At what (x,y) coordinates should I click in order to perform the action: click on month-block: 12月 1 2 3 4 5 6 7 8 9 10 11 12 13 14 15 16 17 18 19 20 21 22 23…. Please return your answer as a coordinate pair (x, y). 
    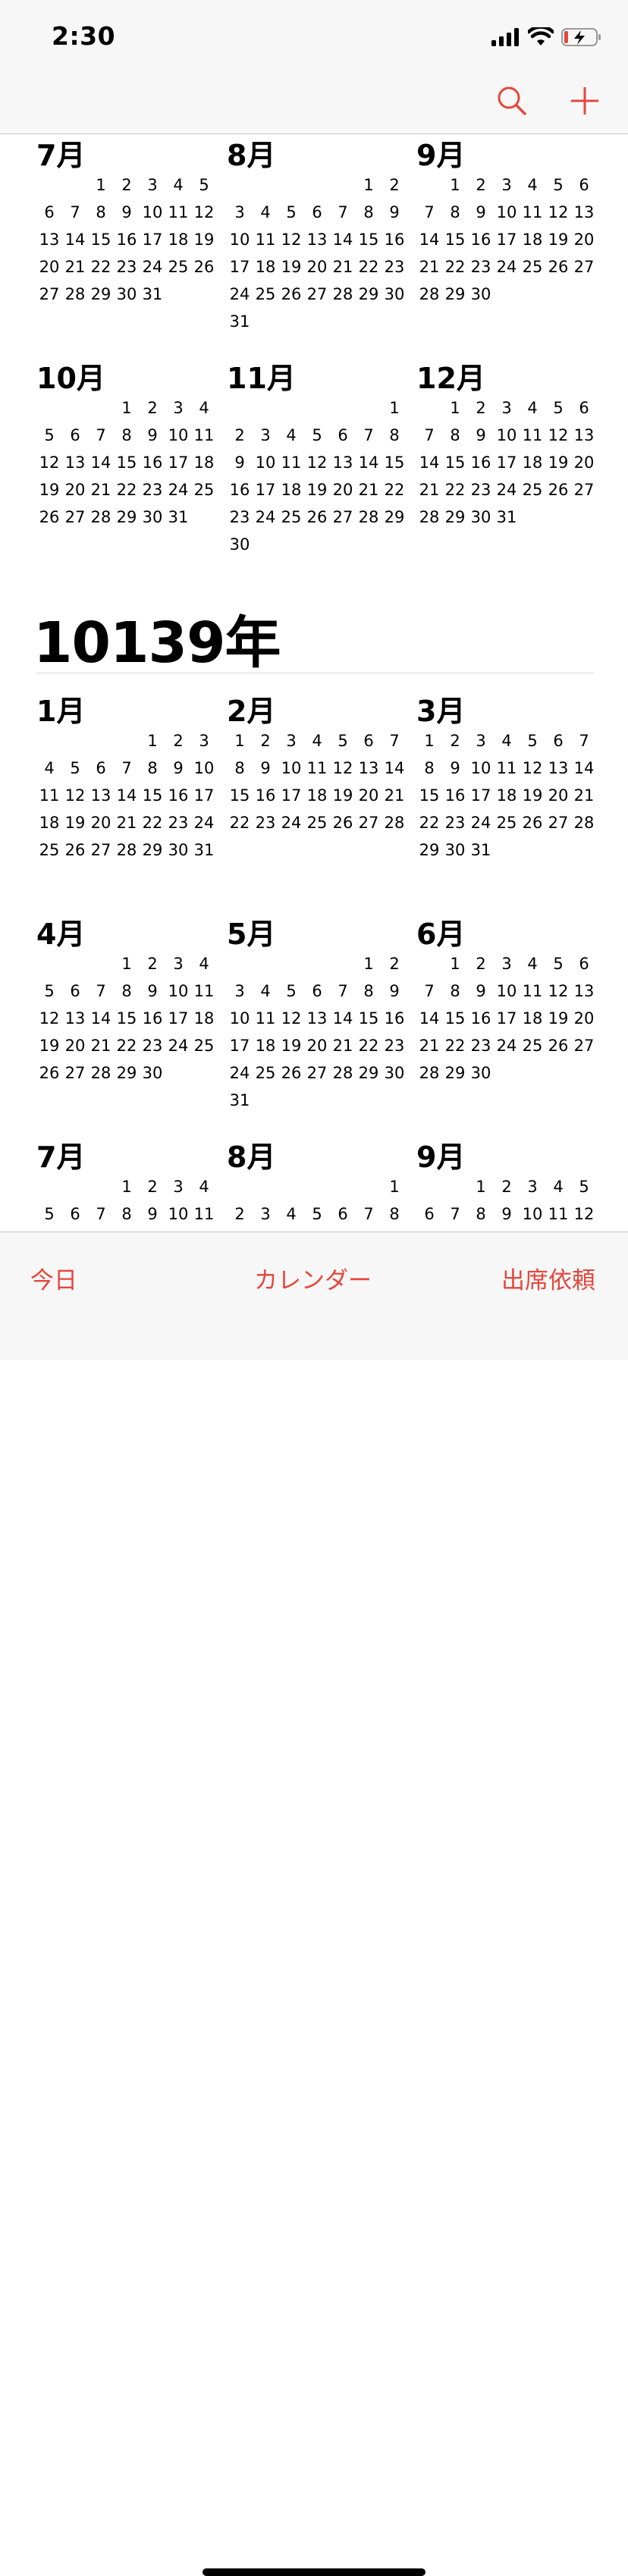
    Looking at the image, I should click on (507, 459).